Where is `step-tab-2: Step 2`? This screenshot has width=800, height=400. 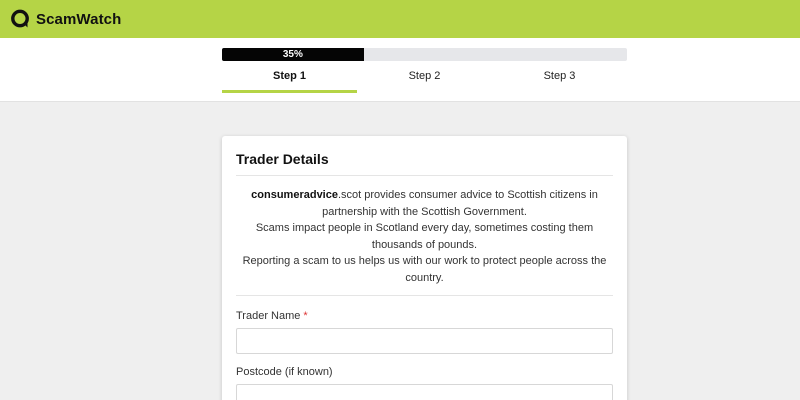
step-tab-2: Step 2 is located at coordinates (424, 79).